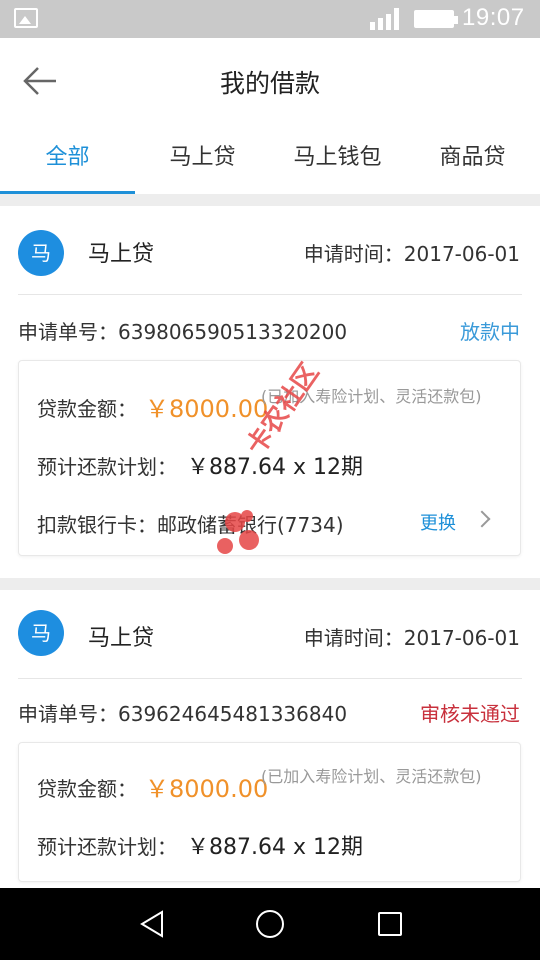 The height and width of the screenshot is (960, 540). What do you see at coordinates (472, 160) in the screenshot?
I see `tab-goods-loan: 商品贷` at bounding box center [472, 160].